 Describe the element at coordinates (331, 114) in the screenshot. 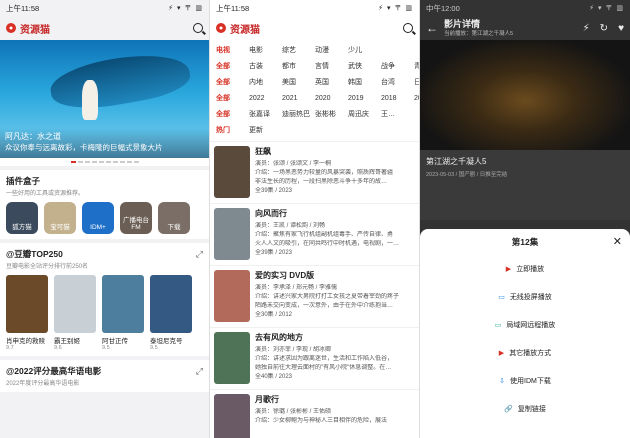

I see `filter-option: 张彬彬` at that location.